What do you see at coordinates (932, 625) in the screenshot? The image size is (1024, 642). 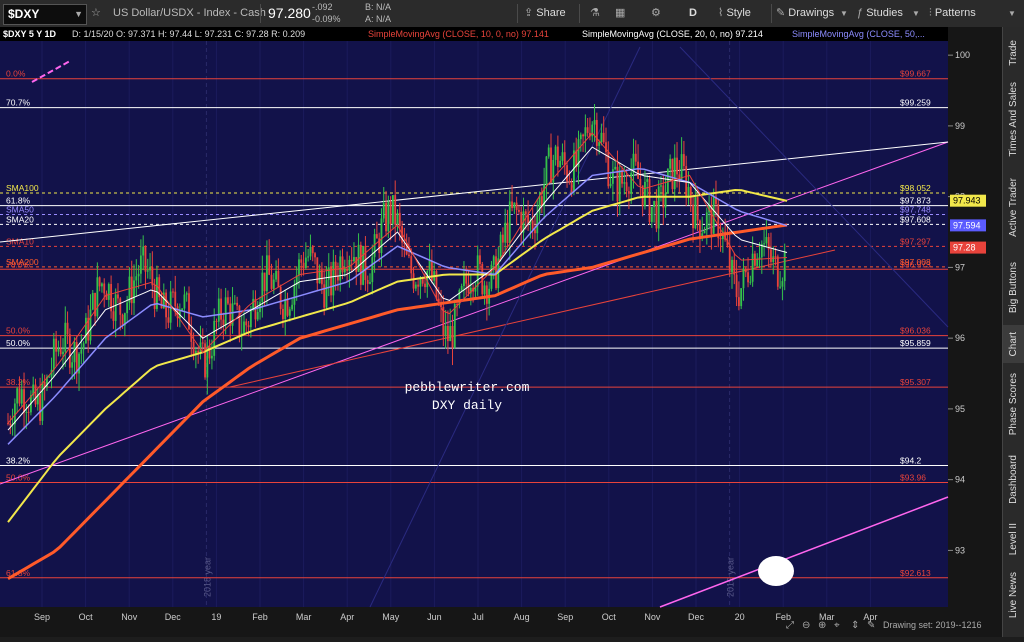 I see `drawing-set-label: Drawing set: 2019--1216` at bounding box center [932, 625].